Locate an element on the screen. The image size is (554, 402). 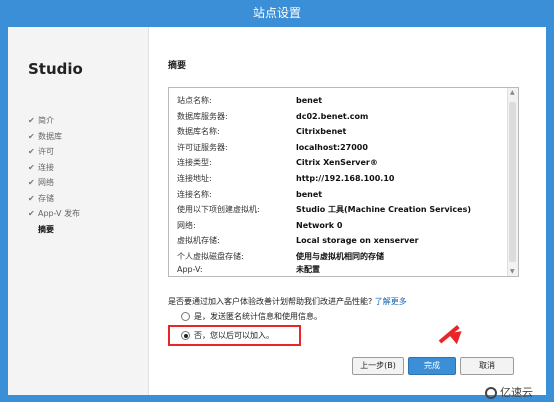
page-title: 摘要 is located at coordinates (177, 66).